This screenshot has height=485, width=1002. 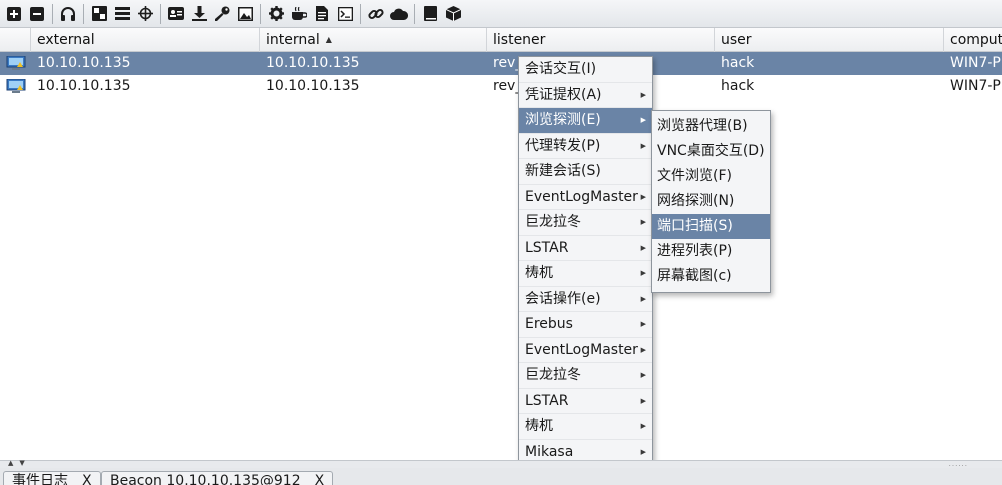 What do you see at coordinates (585, 427) in the screenshot?
I see `menu-item-taowu-2: 梼杌 ▶` at bounding box center [585, 427].